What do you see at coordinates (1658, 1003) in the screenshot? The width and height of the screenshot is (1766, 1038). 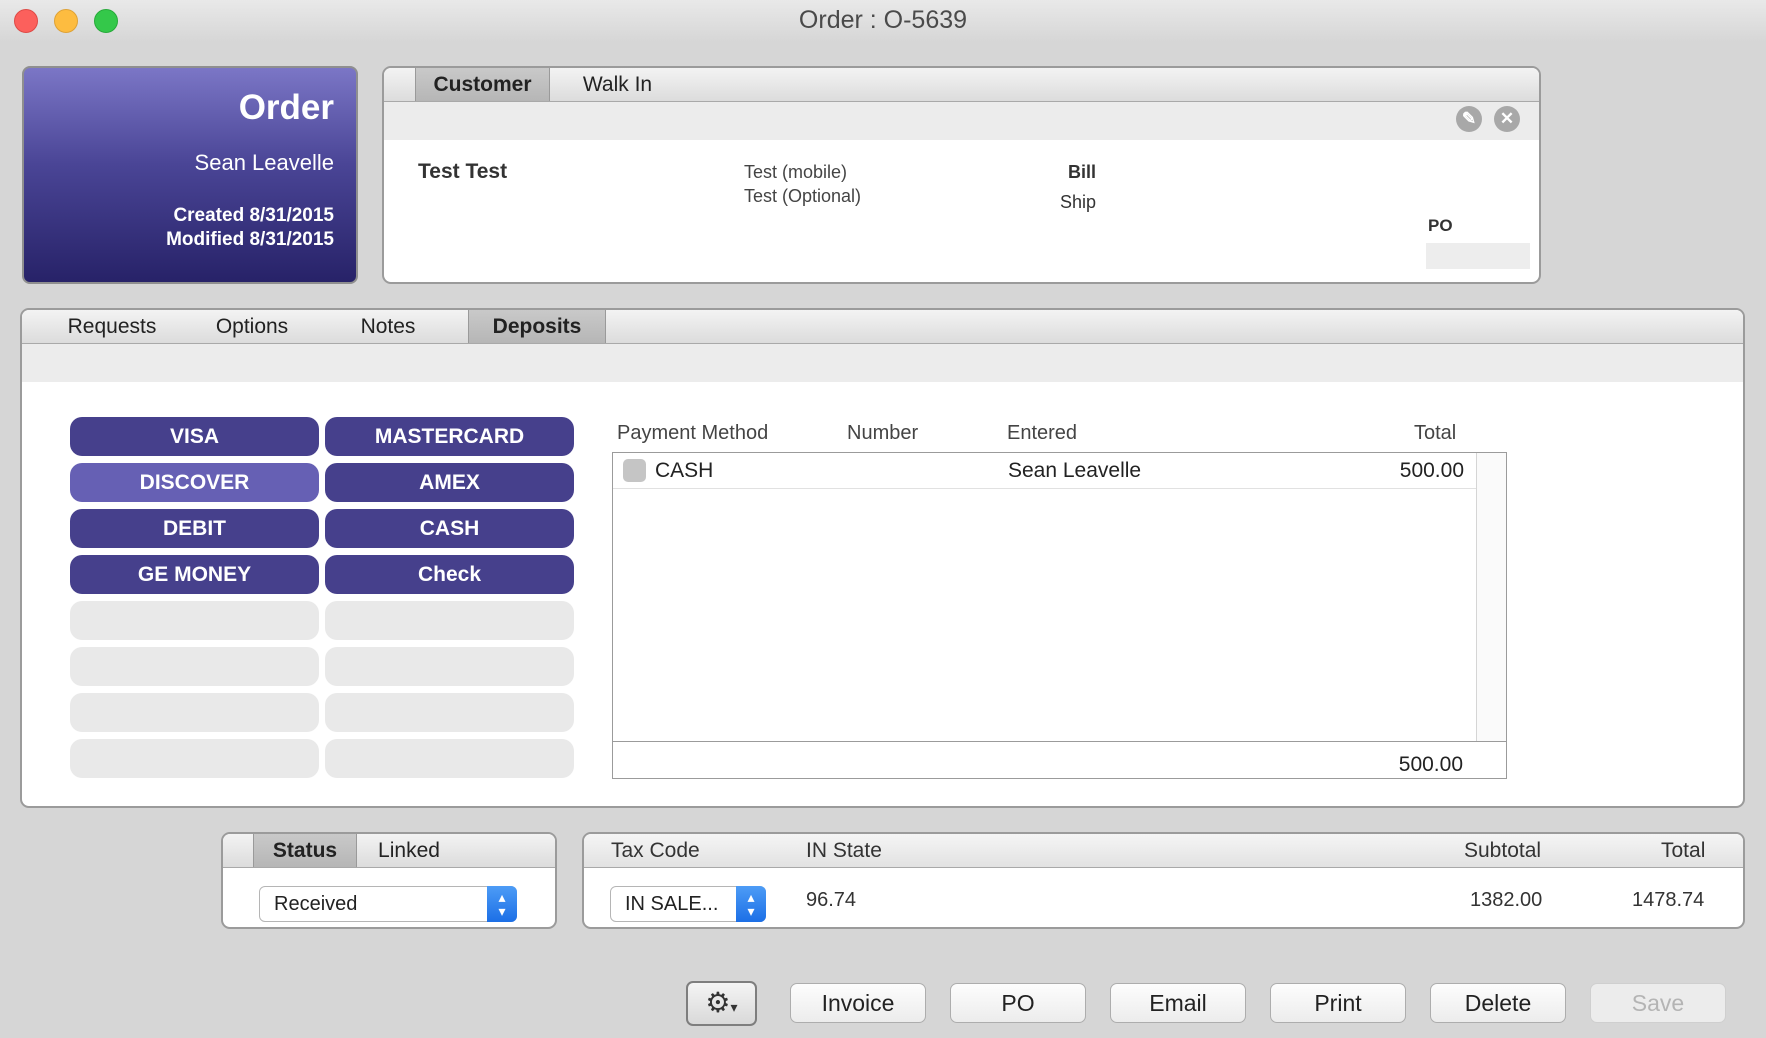 I see `save-button: Save` at bounding box center [1658, 1003].